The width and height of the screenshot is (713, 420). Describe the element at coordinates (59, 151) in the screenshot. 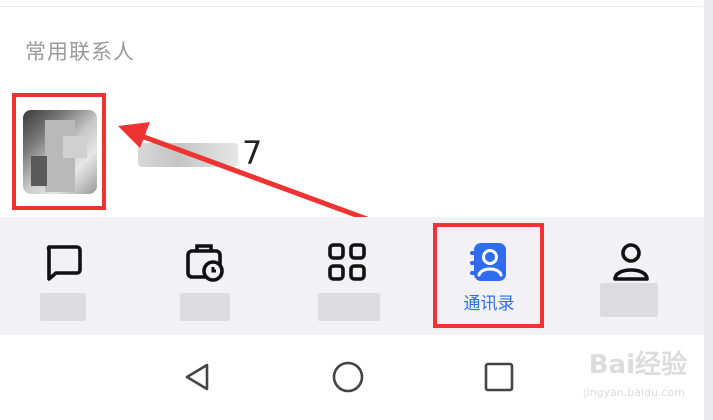

I see `annotation-avatar-highlight` at that location.